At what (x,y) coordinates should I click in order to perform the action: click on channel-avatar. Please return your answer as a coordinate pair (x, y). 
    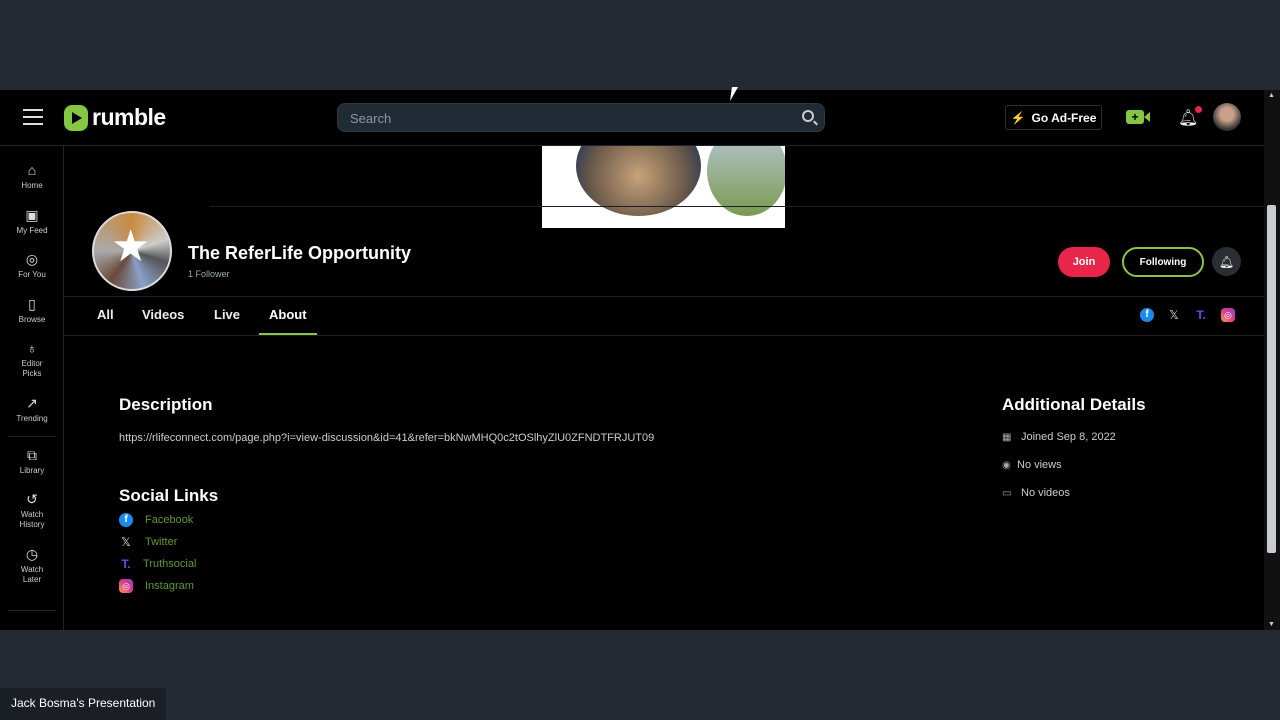
    Looking at the image, I should click on (132, 251).